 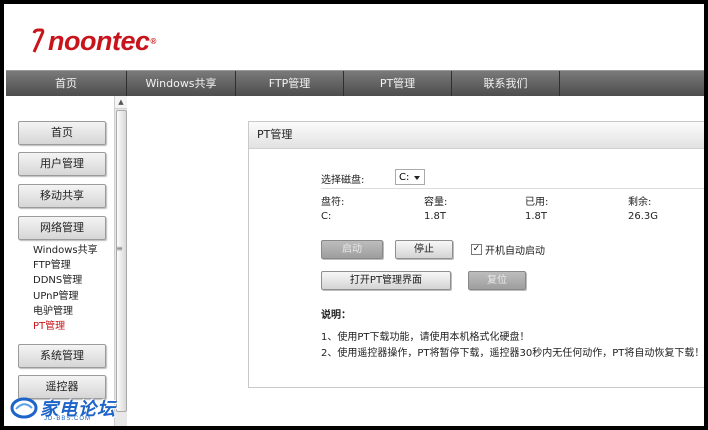 What do you see at coordinates (333, 202) in the screenshot?
I see `col-drive: 盘符:` at bounding box center [333, 202].